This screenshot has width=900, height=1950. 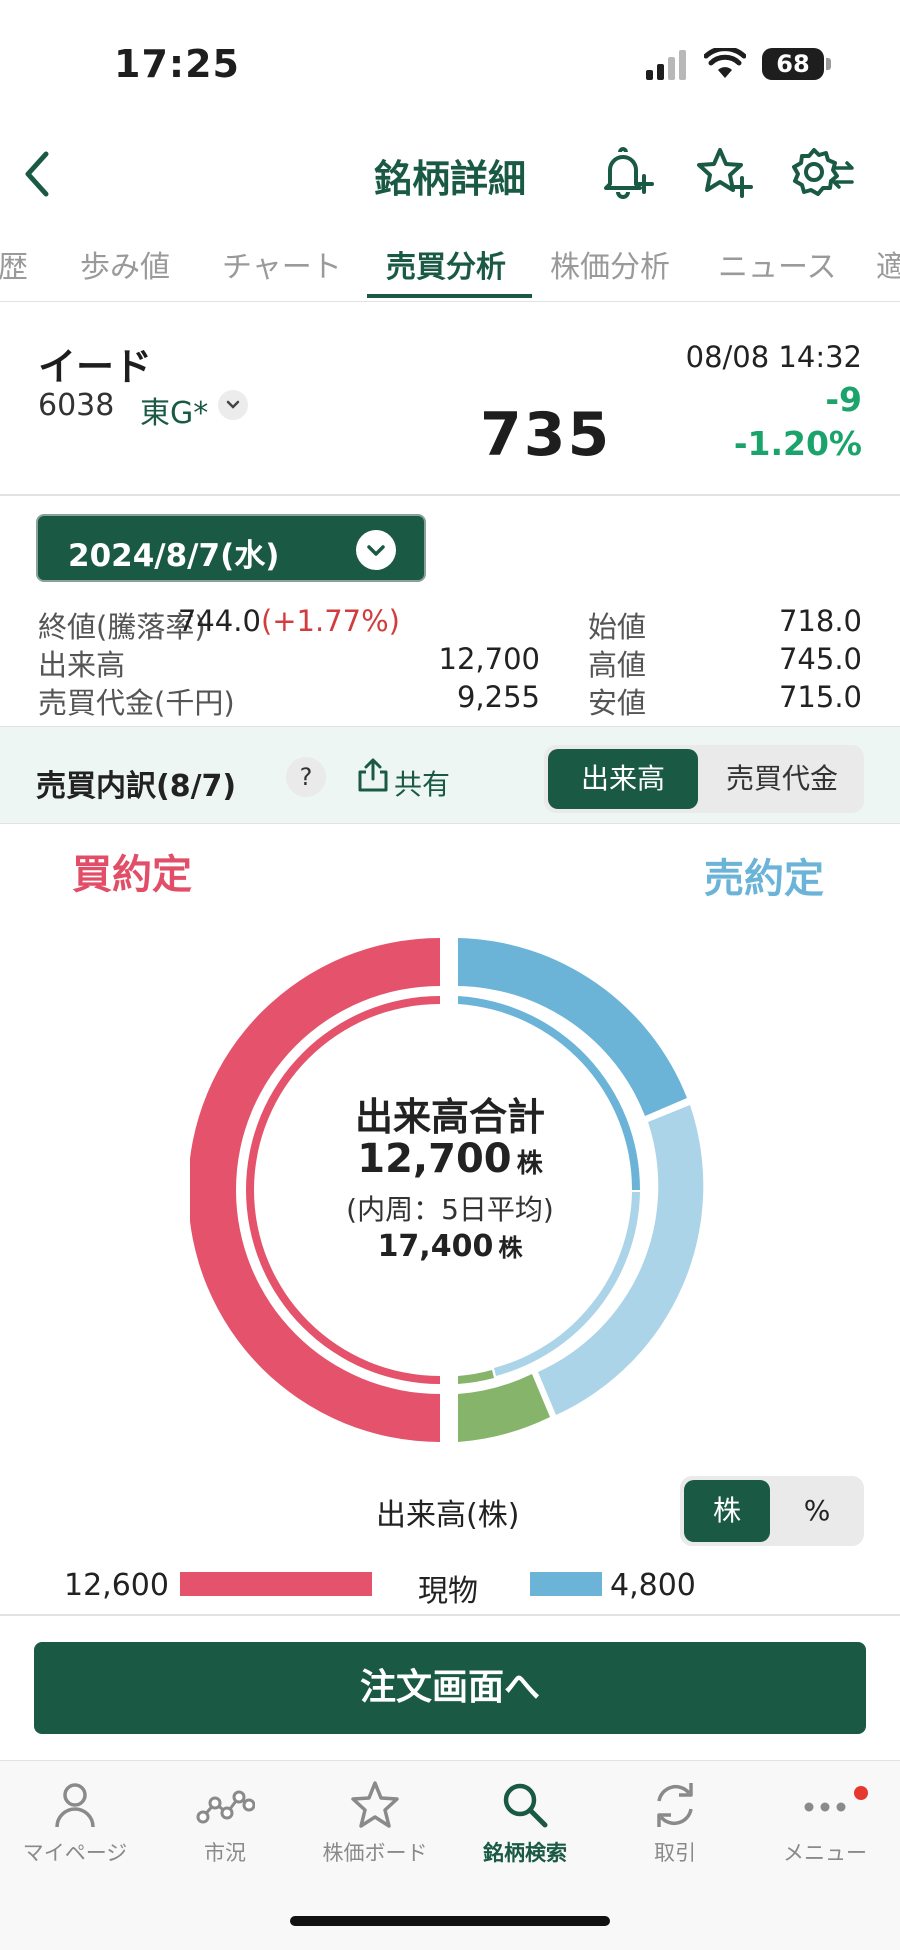 What do you see at coordinates (782, 779) in the screenshot?
I see `metric-amount-button: 売買代金` at bounding box center [782, 779].